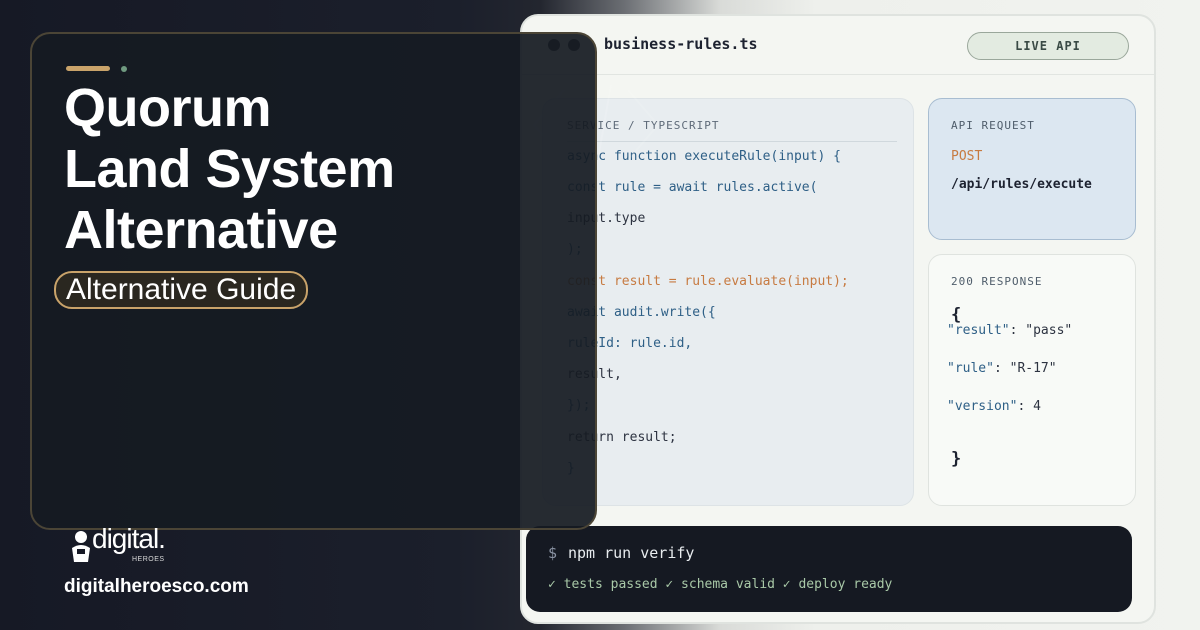 This screenshot has height=630, width=1200. Describe the element at coordinates (1021, 184) in the screenshot. I see `api-path: /api/rules/execute` at that location.